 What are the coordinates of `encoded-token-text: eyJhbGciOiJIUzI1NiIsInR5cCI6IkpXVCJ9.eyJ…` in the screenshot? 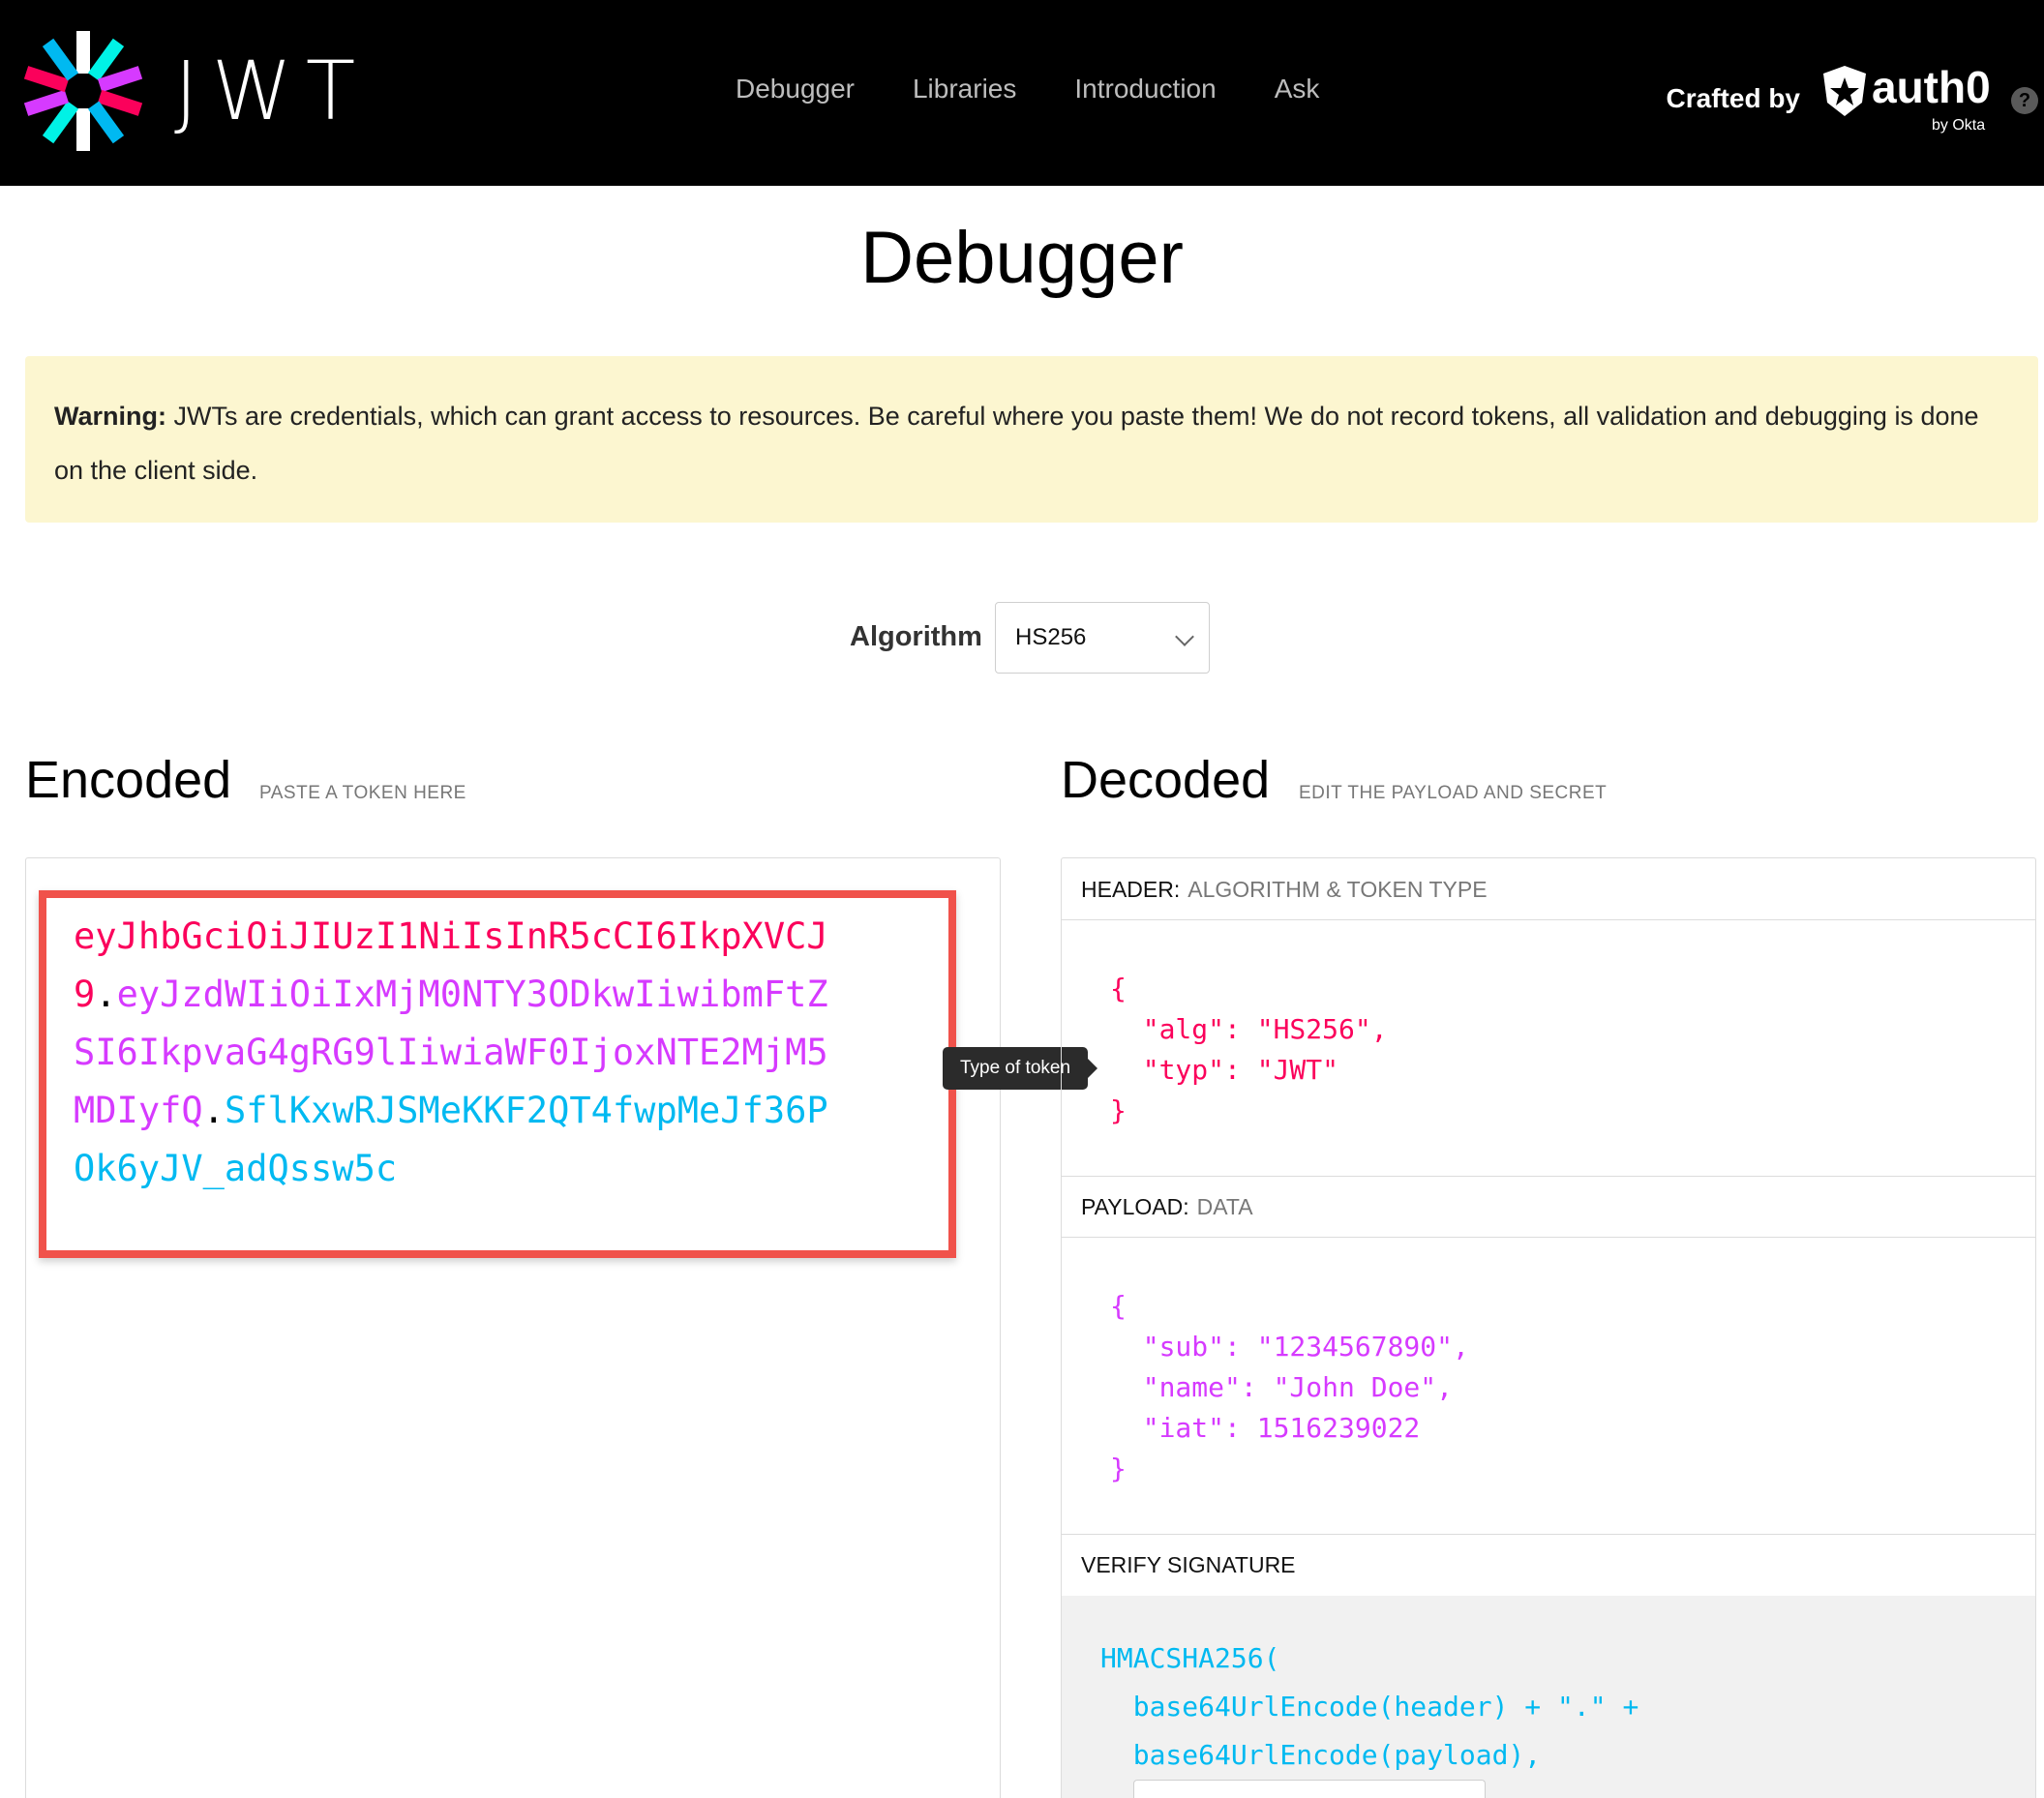 It's located at (461, 1053).